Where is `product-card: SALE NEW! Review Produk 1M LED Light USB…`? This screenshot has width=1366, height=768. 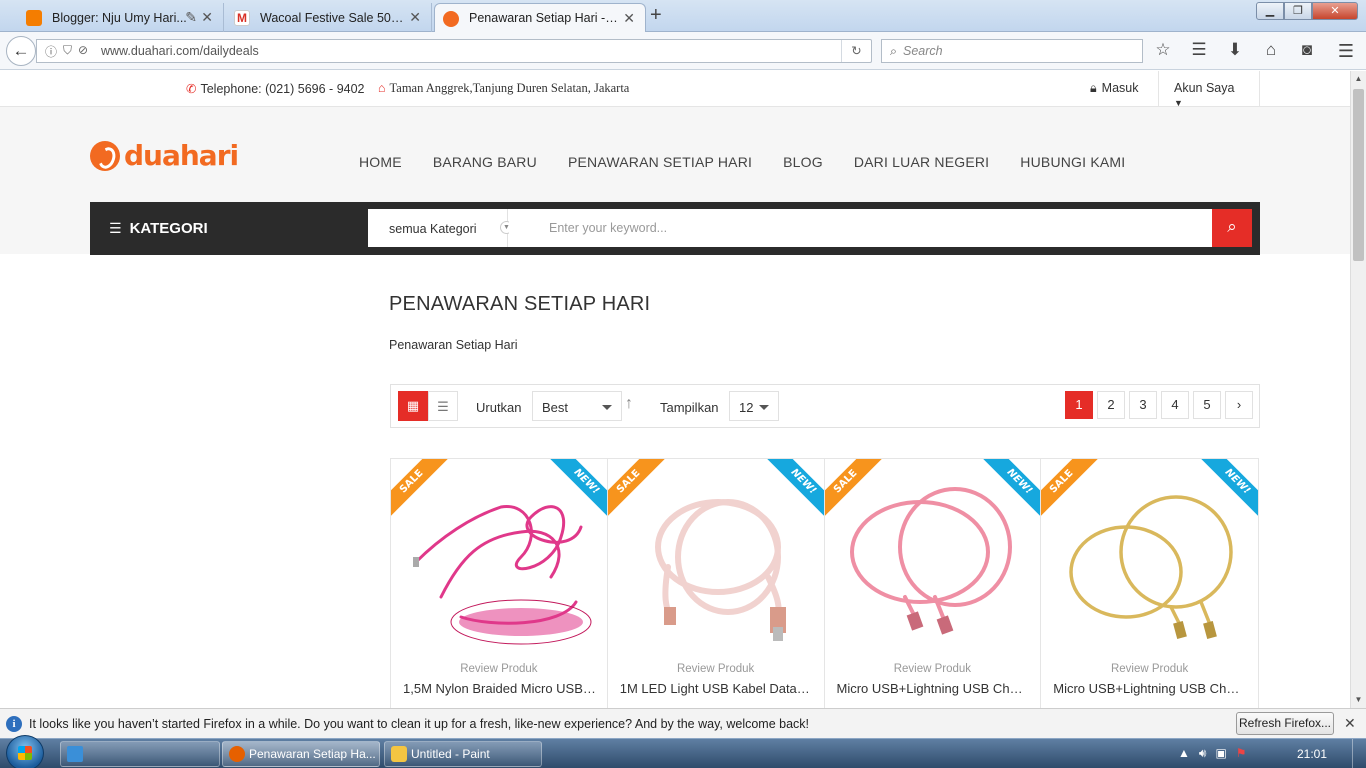
product-card: SALE NEW! Review Produk 1M LED Light USB… is located at coordinates (716, 583).